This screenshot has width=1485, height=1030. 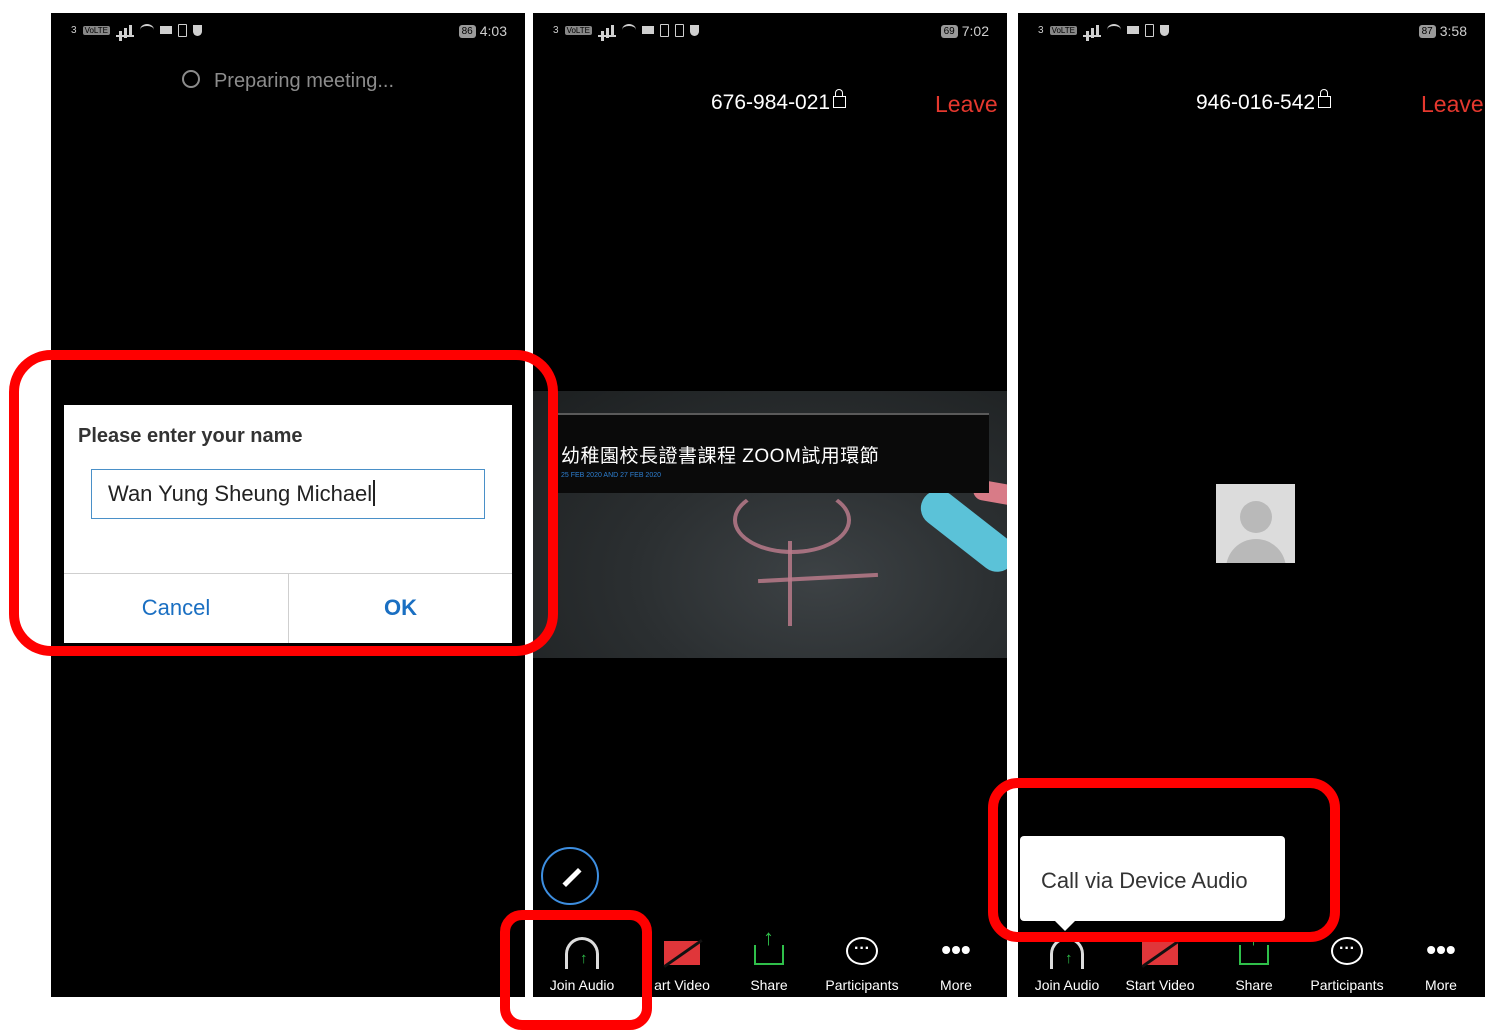 What do you see at coordinates (1067, 985) in the screenshot?
I see `join-audio-label: Join Audio` at bounding box center [1067, 985].